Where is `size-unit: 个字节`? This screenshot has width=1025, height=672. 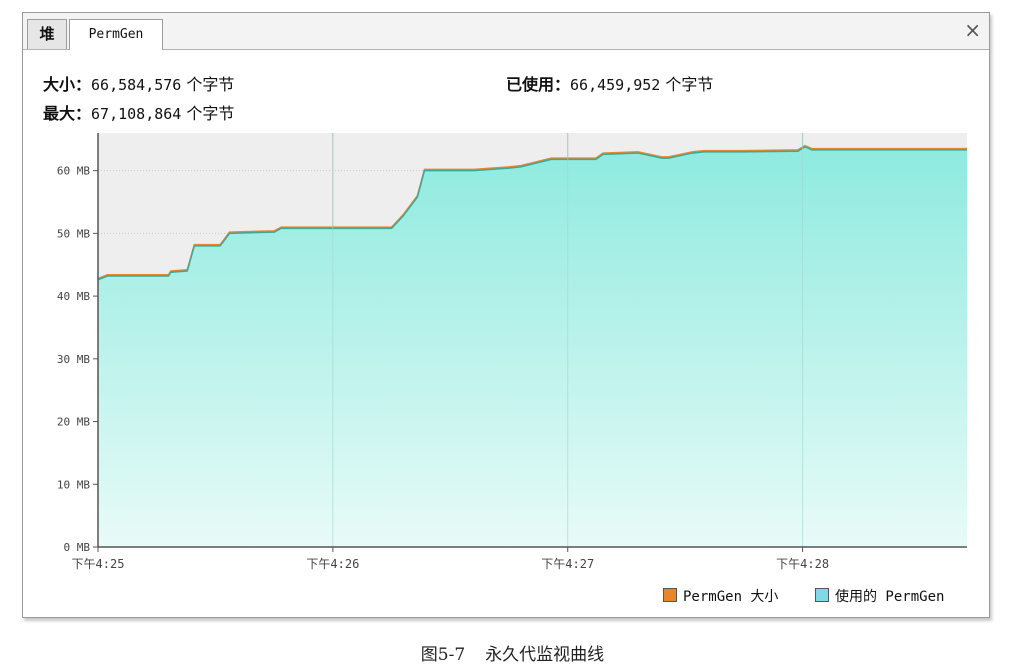 size-unit: 个字节 is located at coordinates (210, 84).